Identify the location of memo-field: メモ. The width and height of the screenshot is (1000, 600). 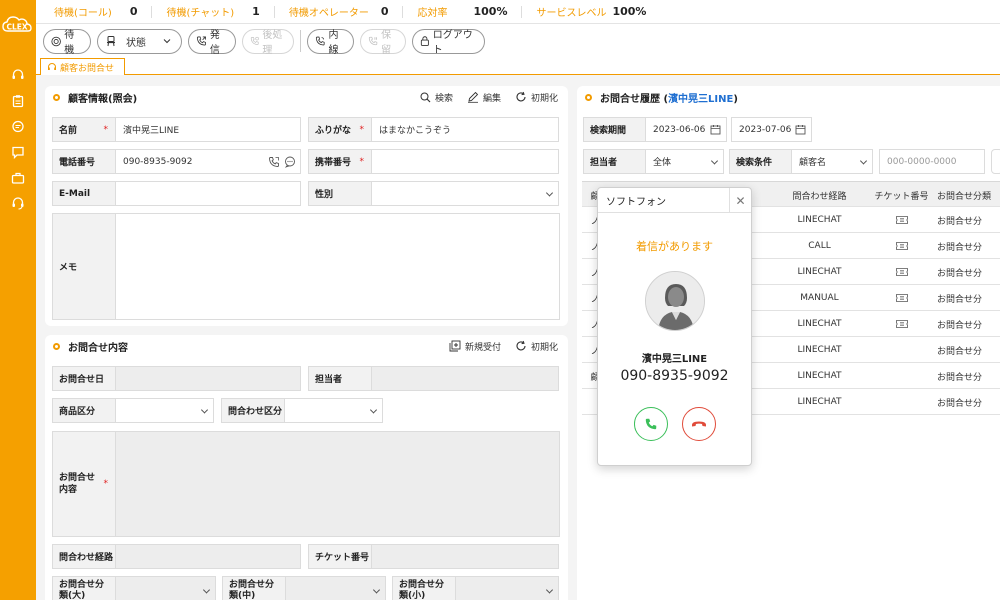
(306, 266).